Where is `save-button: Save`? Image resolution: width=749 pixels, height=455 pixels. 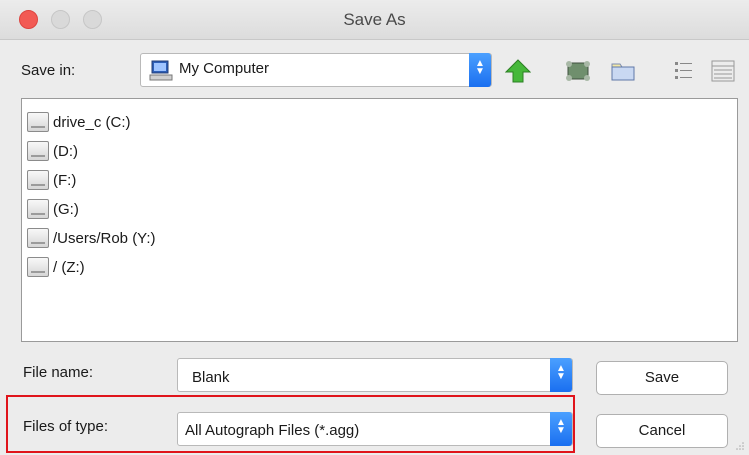 save-button: Save is located at coordinates (662, 378).